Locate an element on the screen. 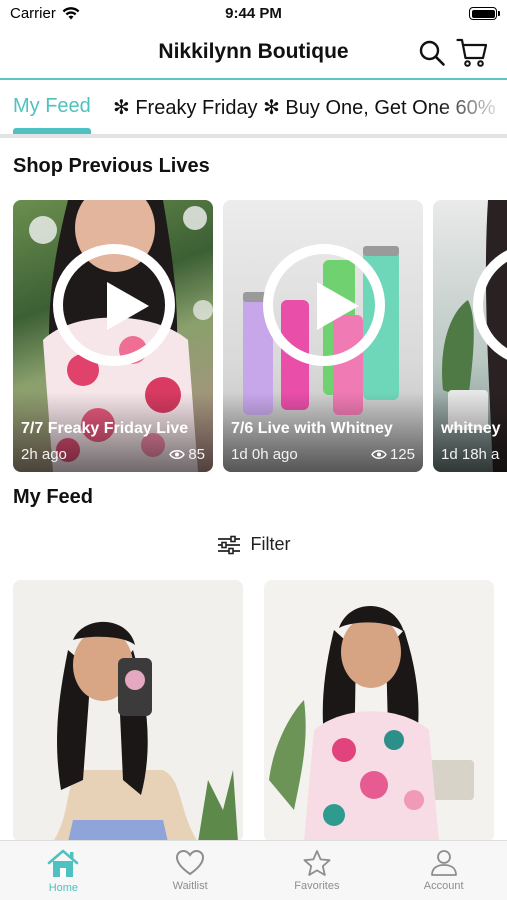 The height and width of the screenshot is (900, 507). nav-favorites: Favorites is located at coordinates (317, 870).